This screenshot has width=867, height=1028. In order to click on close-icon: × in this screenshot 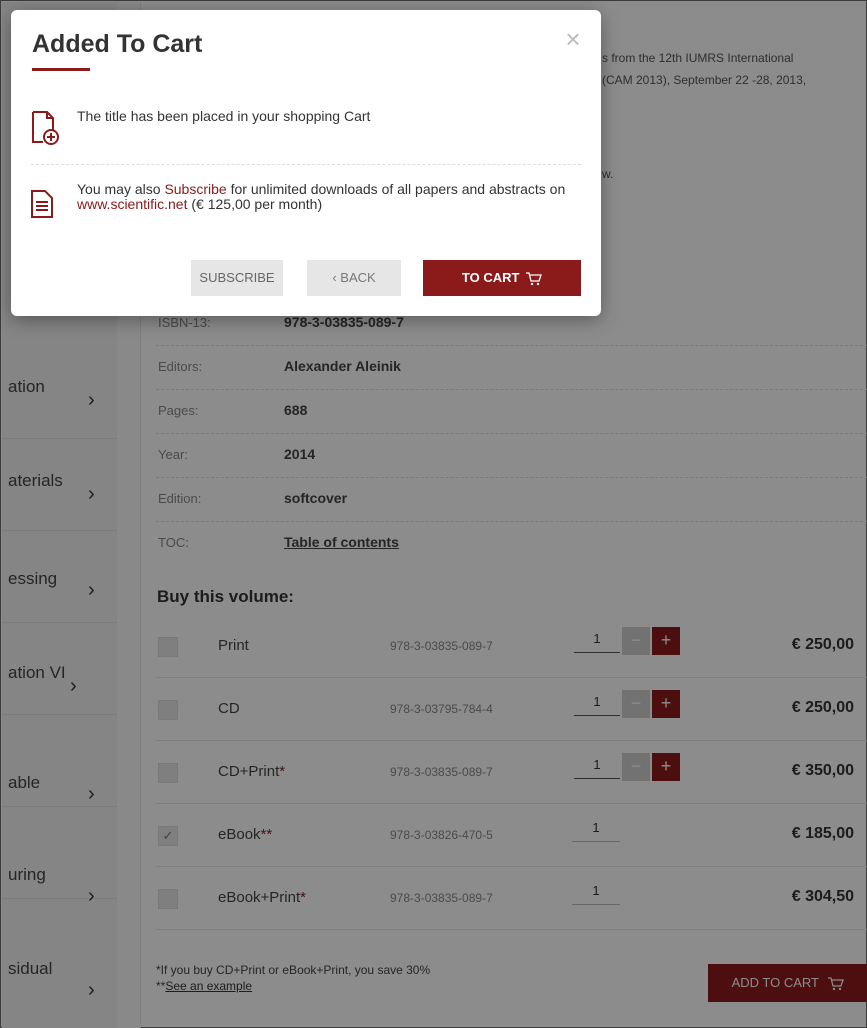, I will do `click(573, 39)`.